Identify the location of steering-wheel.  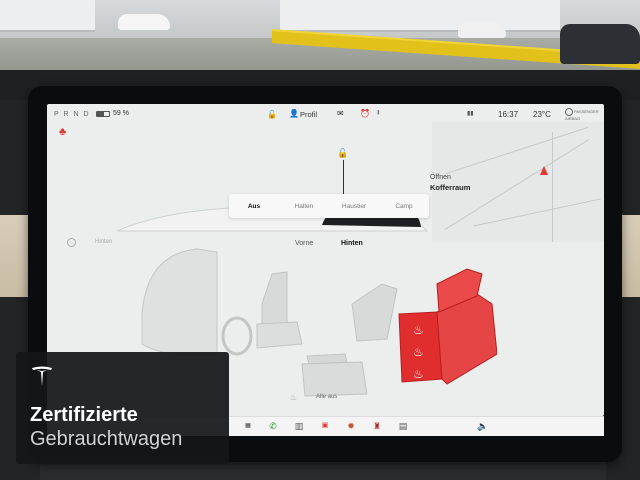
(237, 336).